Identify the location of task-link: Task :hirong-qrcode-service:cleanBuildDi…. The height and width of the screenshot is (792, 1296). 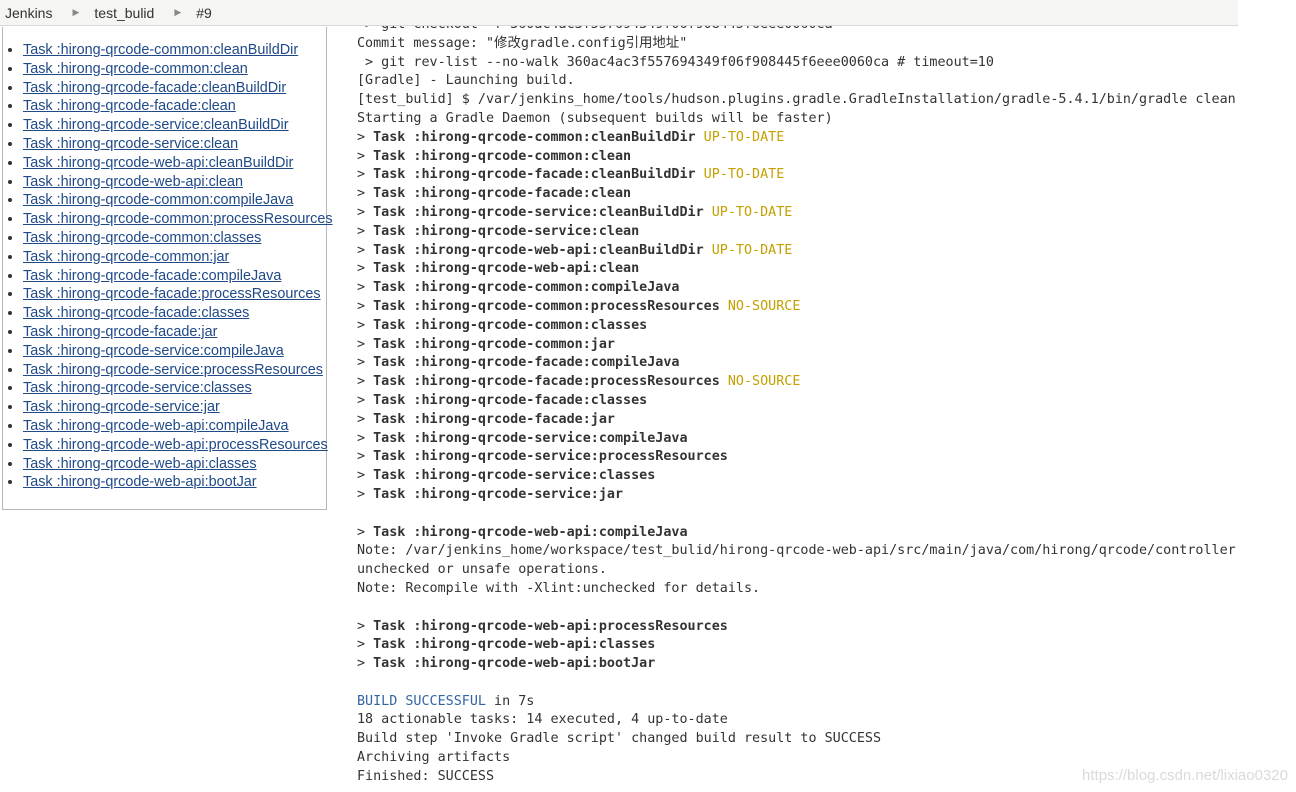
(156, 125).